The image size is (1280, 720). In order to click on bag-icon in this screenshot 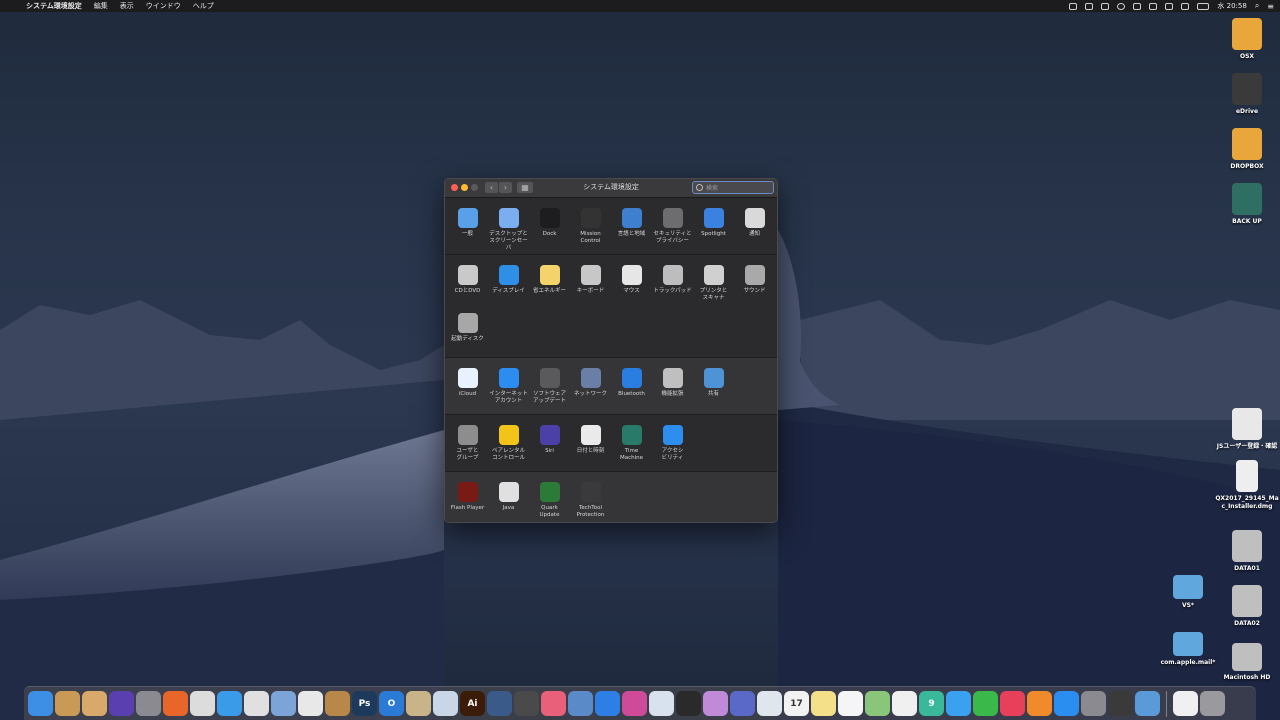, I will do `click(661, 703)`.